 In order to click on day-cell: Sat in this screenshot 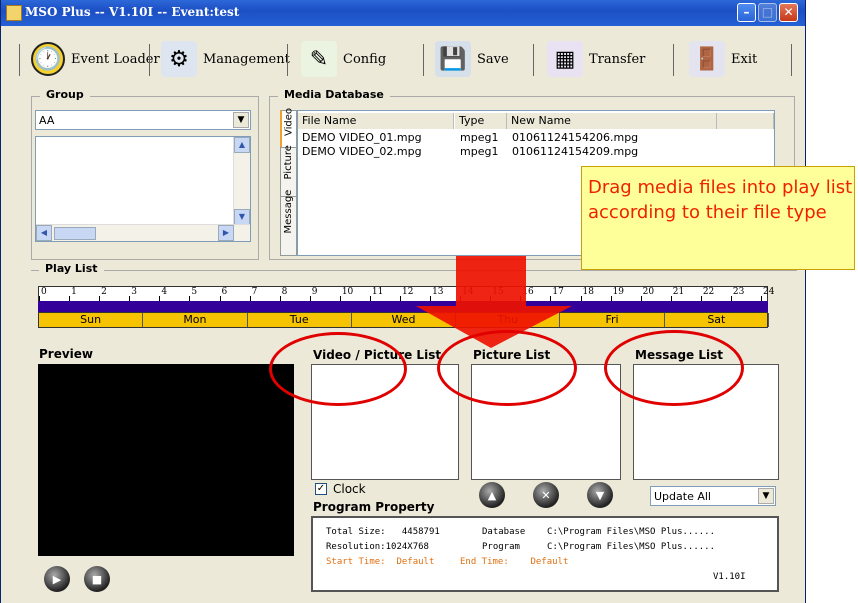, I will do `click(717, 320)`.